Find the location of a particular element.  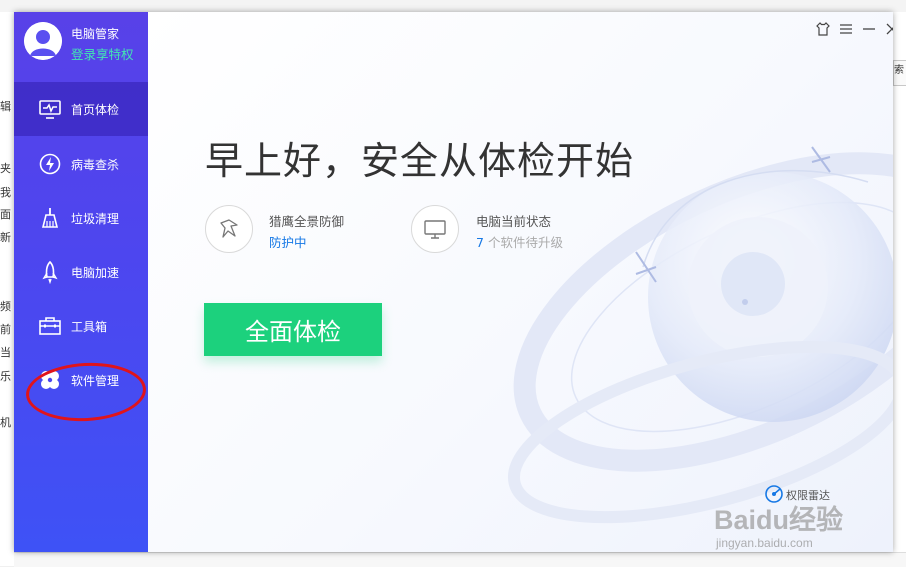

update-suffix: 个软件待升级 is located at coordinates (525, 242).